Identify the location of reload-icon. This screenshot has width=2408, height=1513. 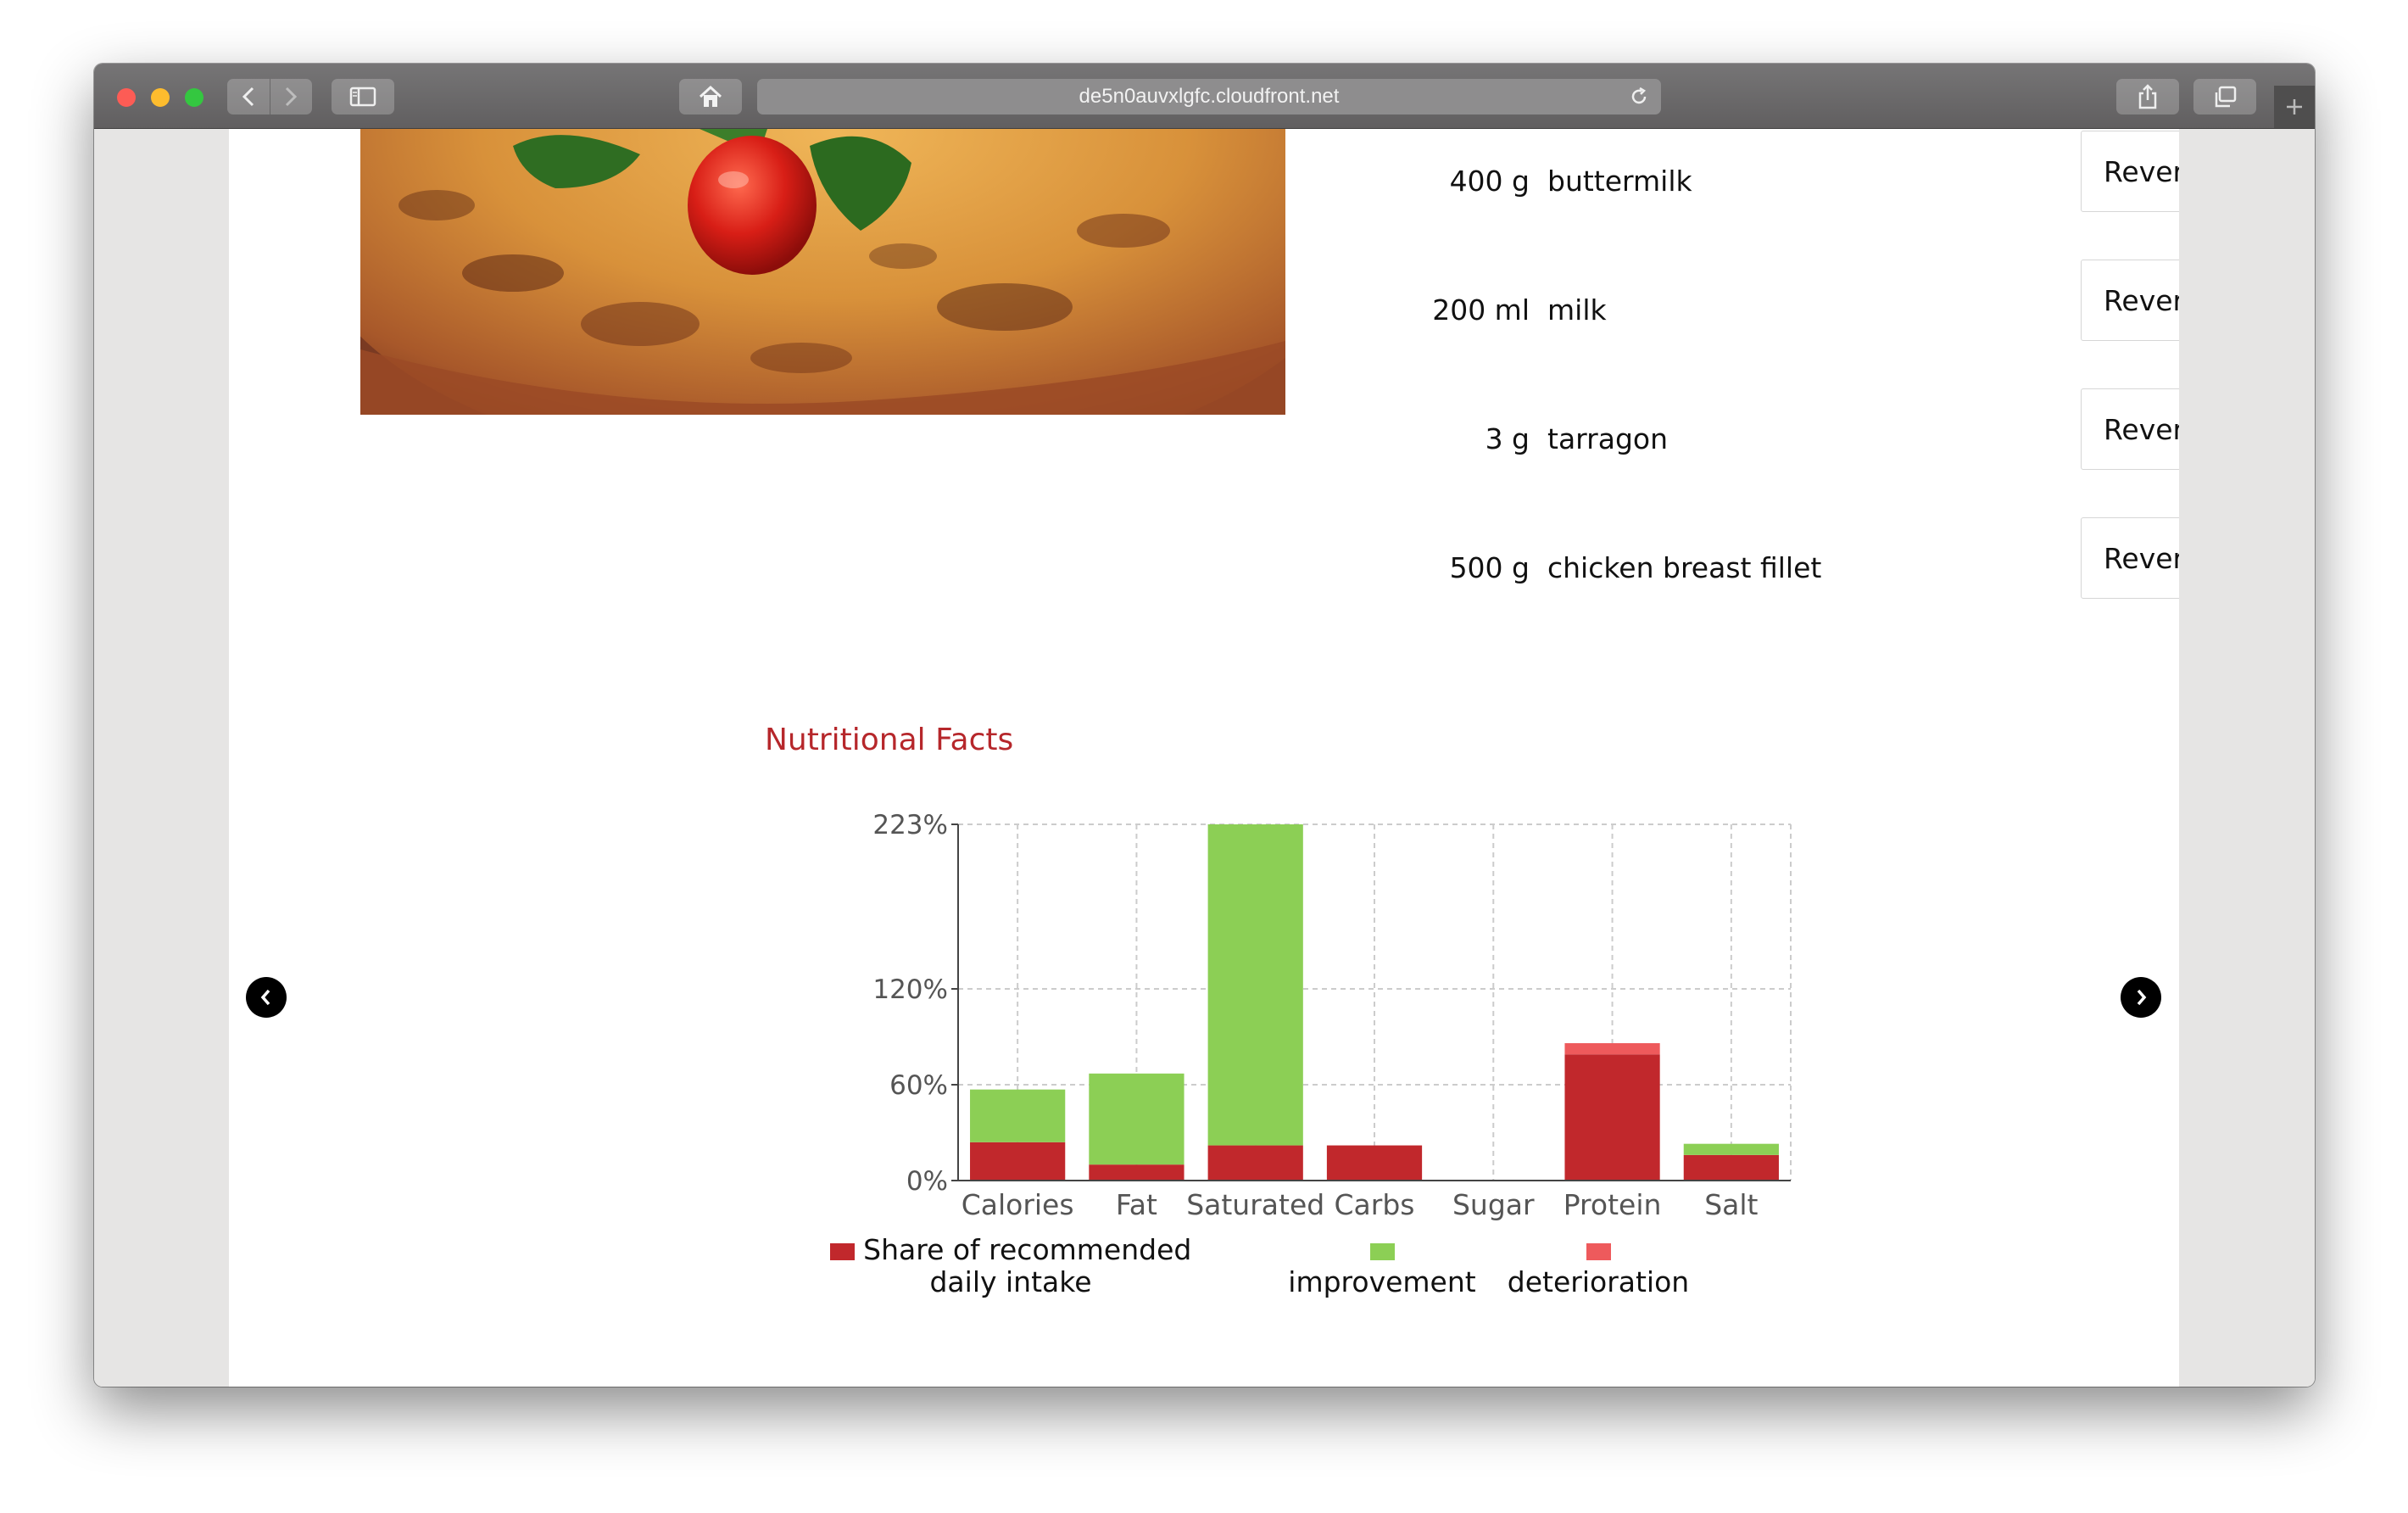
(1639, 97).